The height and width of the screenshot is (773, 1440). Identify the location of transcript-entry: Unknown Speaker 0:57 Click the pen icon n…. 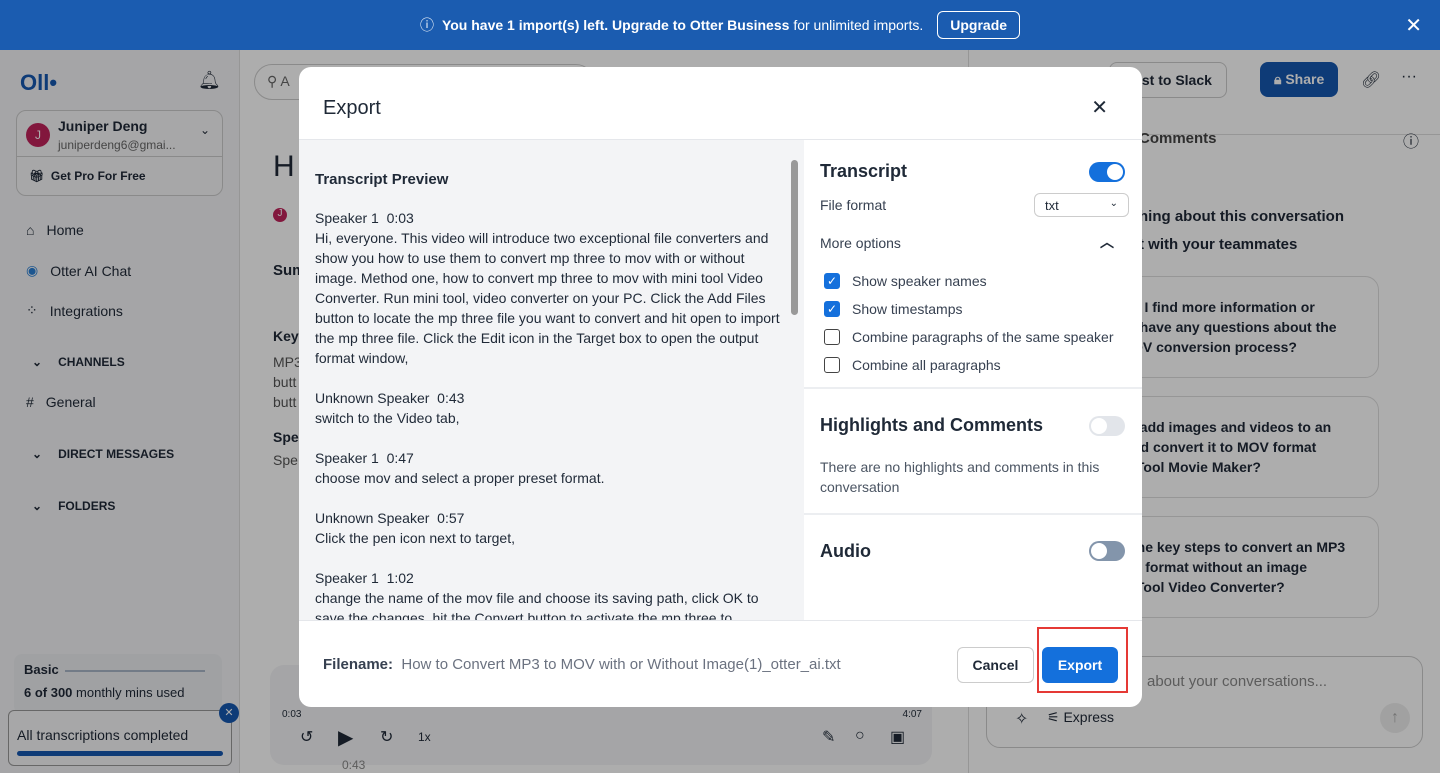
(415, 528).